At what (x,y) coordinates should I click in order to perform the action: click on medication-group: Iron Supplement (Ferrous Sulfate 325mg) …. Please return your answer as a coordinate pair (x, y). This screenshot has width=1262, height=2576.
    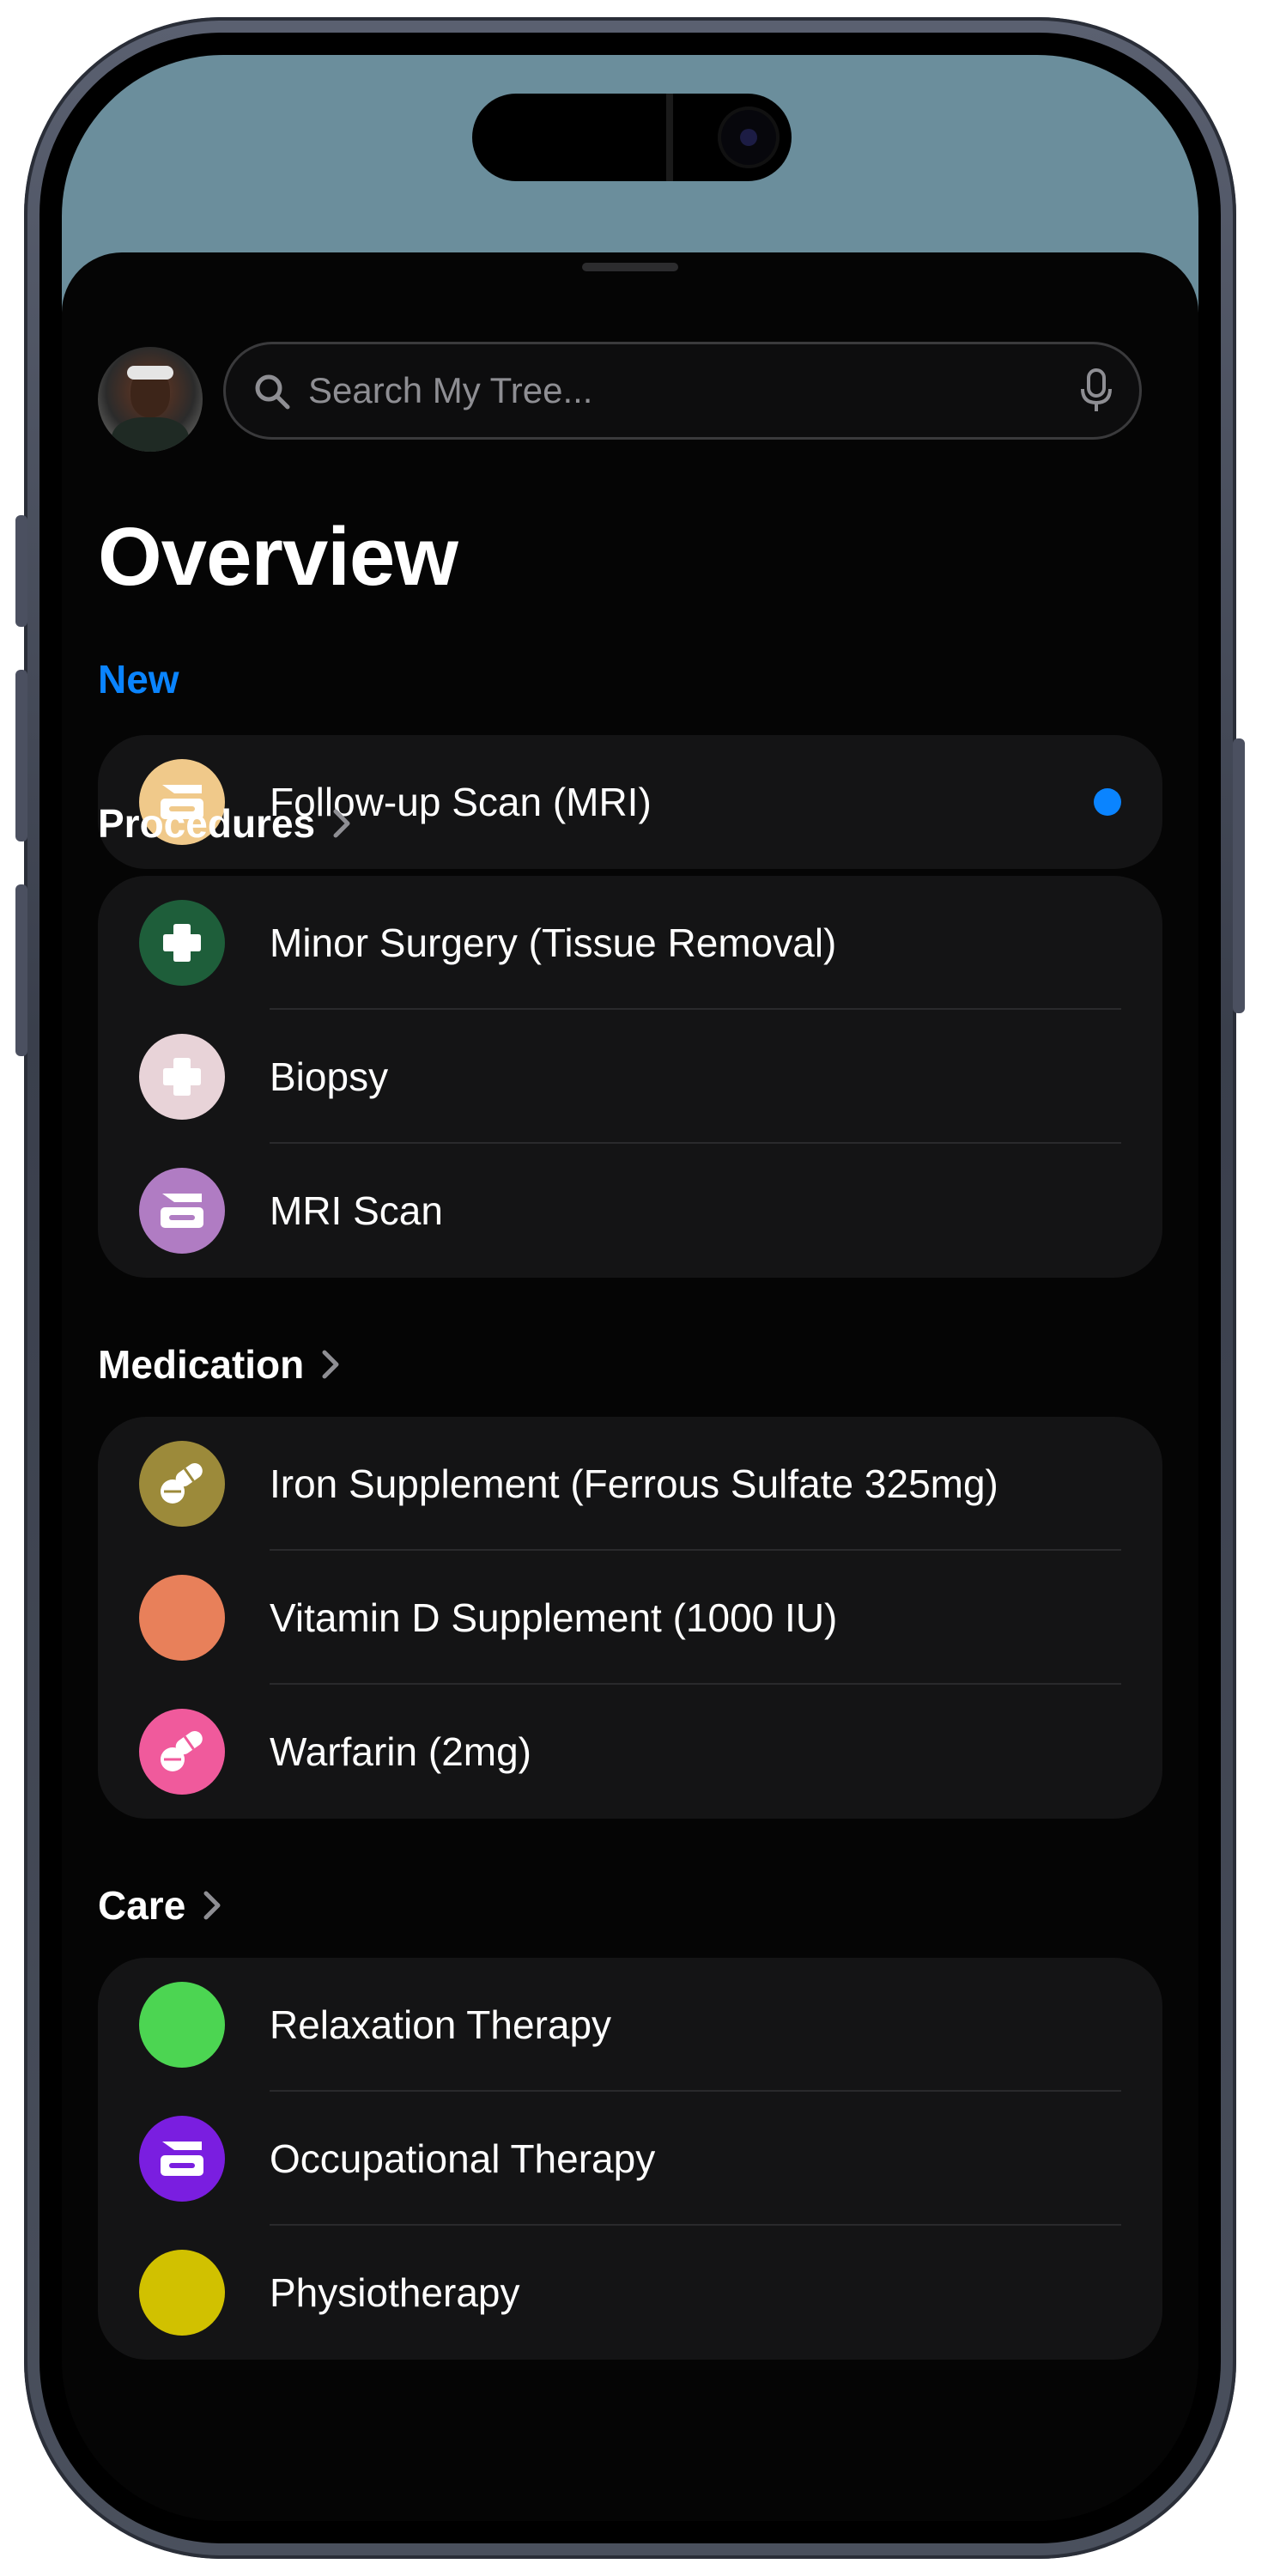
    Looking at the image, I should click on (630, 1618).